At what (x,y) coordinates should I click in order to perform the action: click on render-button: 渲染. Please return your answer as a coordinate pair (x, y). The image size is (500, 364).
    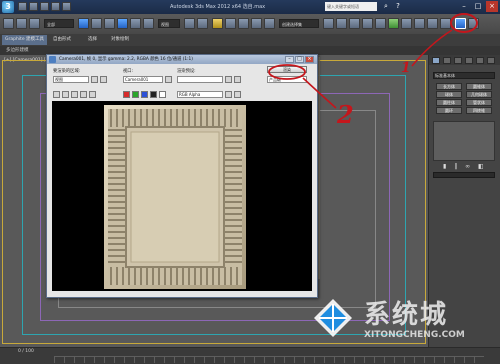
    Looking at the image, I should click on (287, 69).